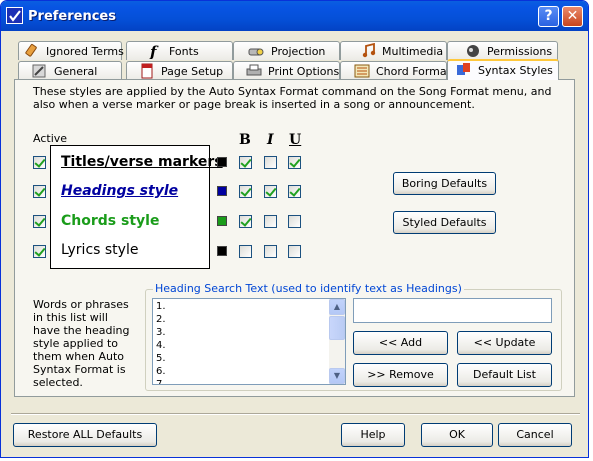  What do you see at coordinates (72, 16) in the screenshot?
I see `window-title: Preferences` at bounding box center [72, 16].